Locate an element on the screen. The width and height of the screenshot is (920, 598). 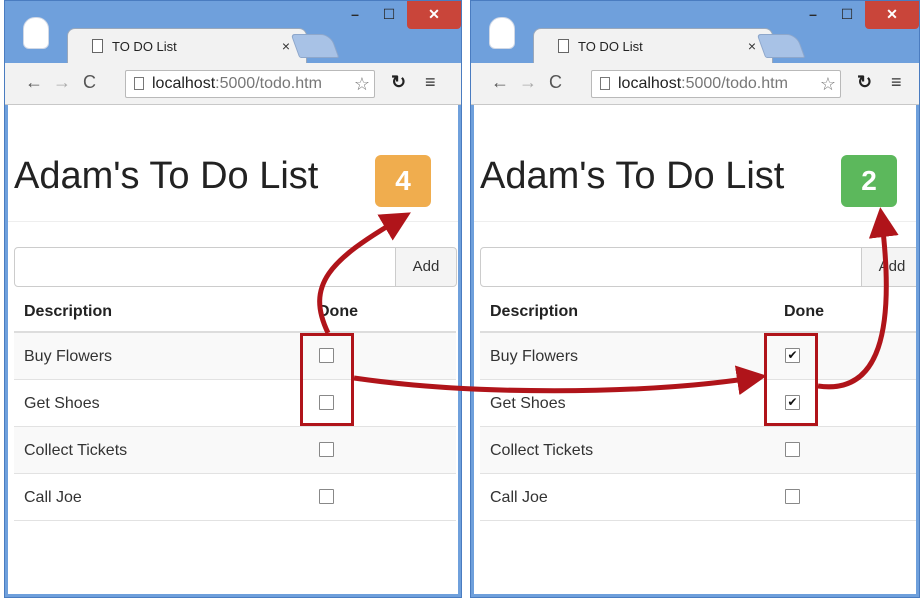
table-row: Buy Flowers ✔ is located at coordinates (698, 356).